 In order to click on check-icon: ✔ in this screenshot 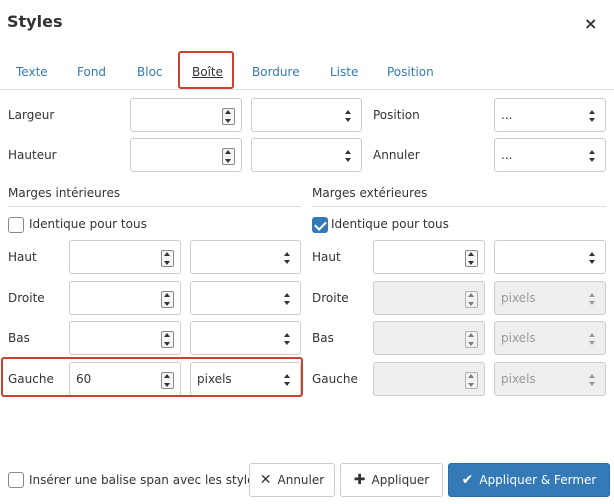, I will do `click(467, 480)`.